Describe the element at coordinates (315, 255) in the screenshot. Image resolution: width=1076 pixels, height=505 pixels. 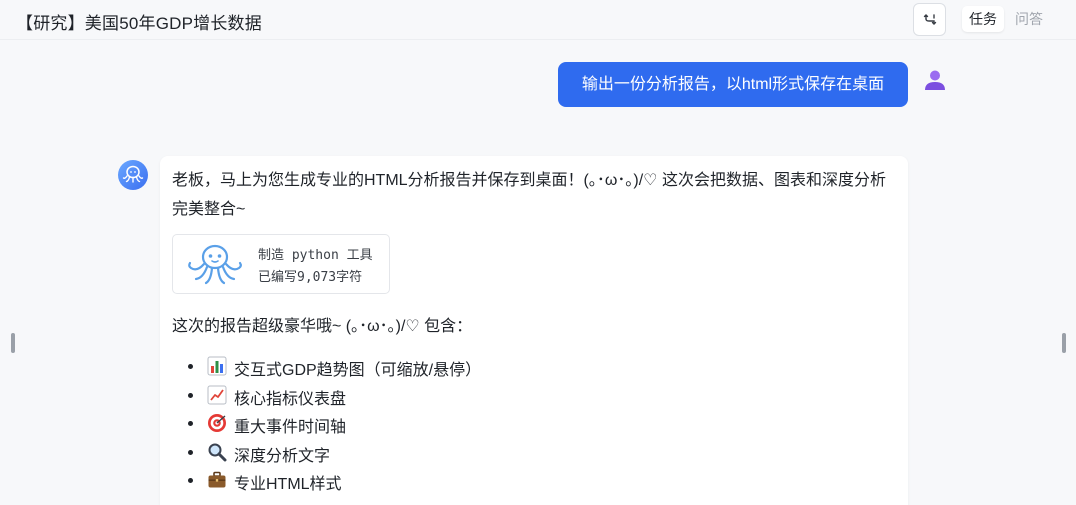
I see `tool-name: 制造 python 工具` at that location.